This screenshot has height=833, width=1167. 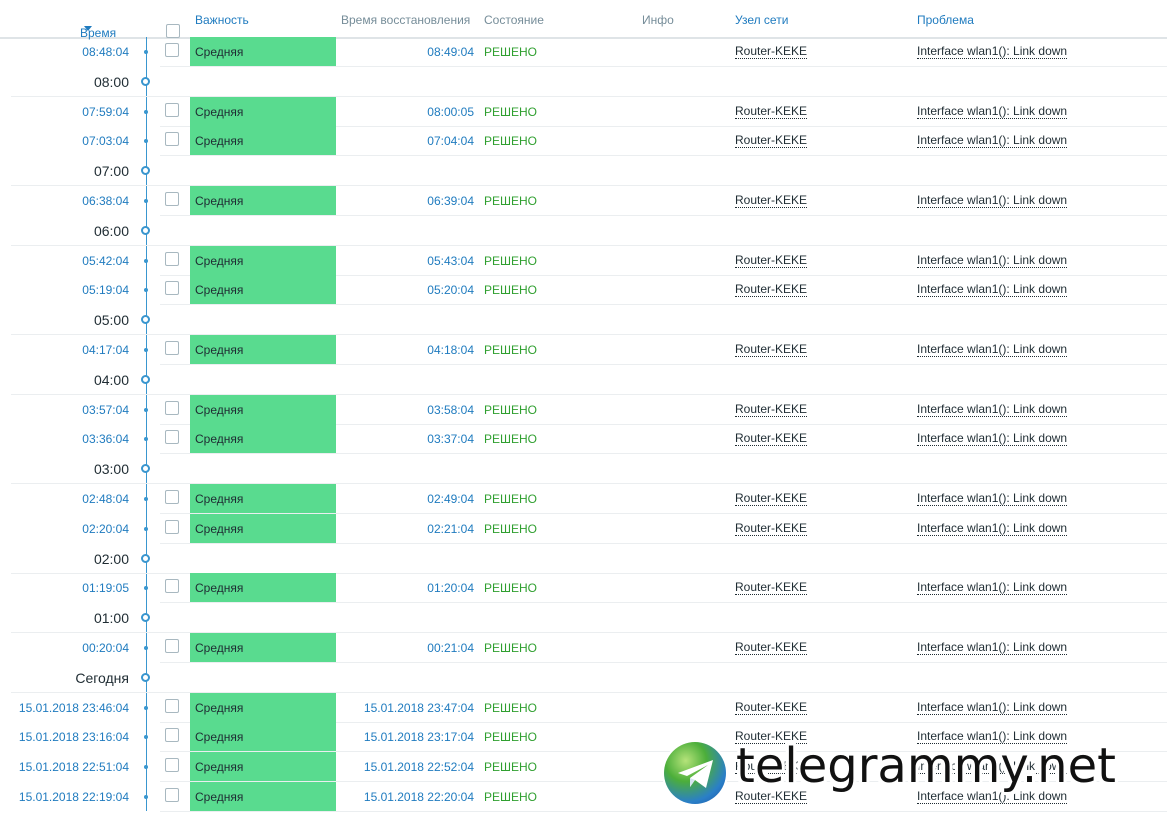 What do you see at coordinates (105, 52) in the screenshot?
I see `event-time-link: 08:48:04` at bounding box center [105, 52].